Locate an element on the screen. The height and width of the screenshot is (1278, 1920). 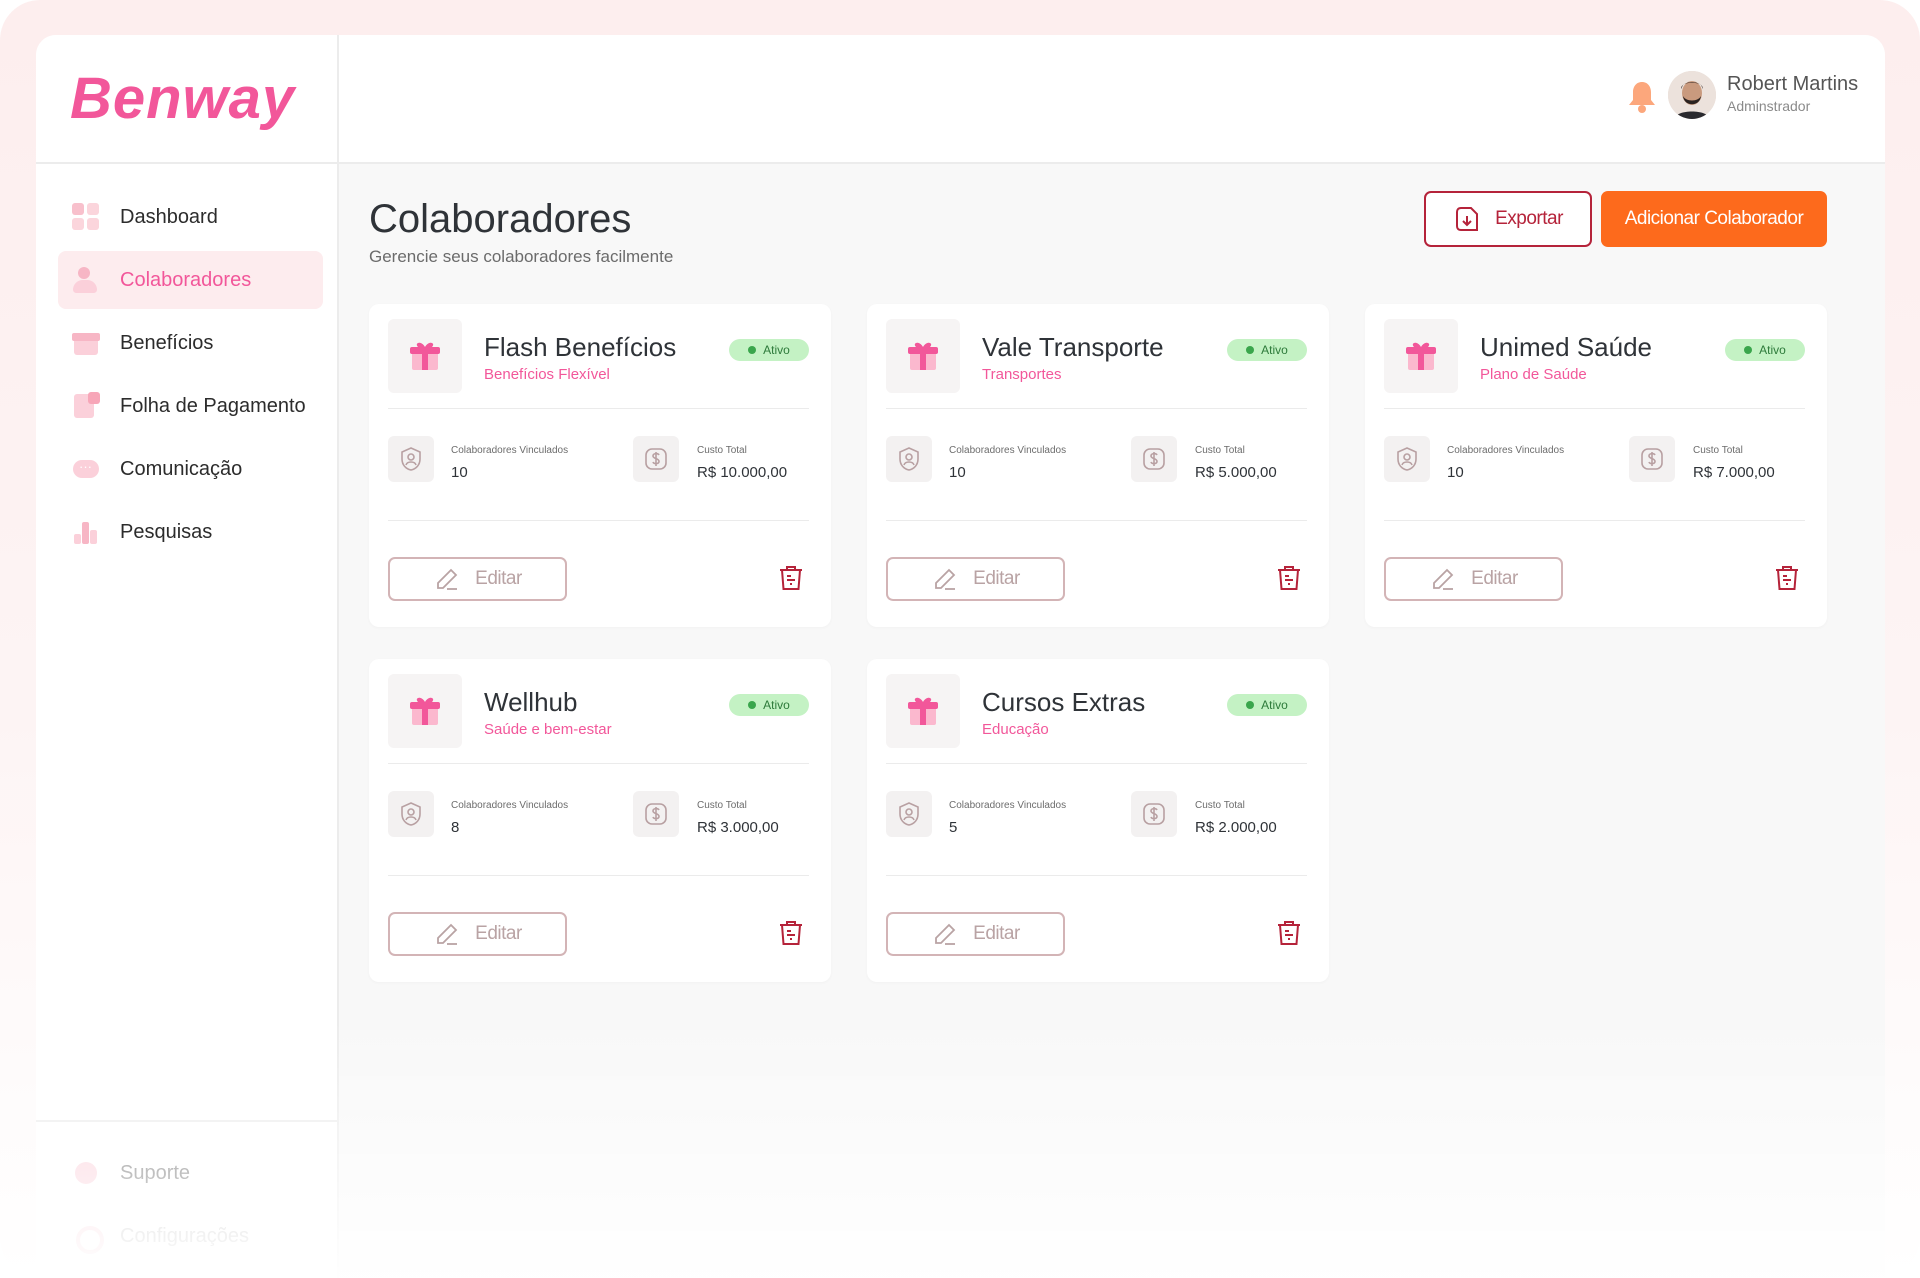
sidebar-item-label: Colaboradores is located at coordinates (186, 279).